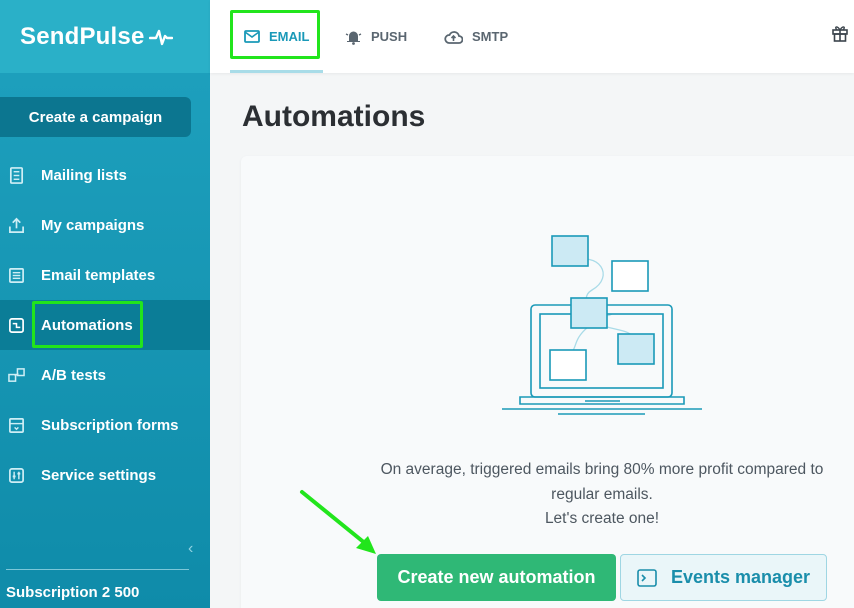  I want to click on sliders-icon, so click(16, 475).